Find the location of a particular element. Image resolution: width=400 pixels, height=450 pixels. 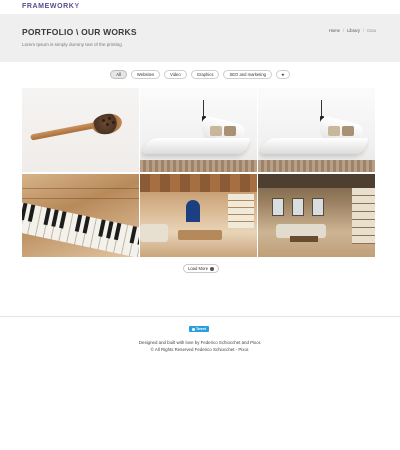

load-more-icon is located at coordinates (212, 268).